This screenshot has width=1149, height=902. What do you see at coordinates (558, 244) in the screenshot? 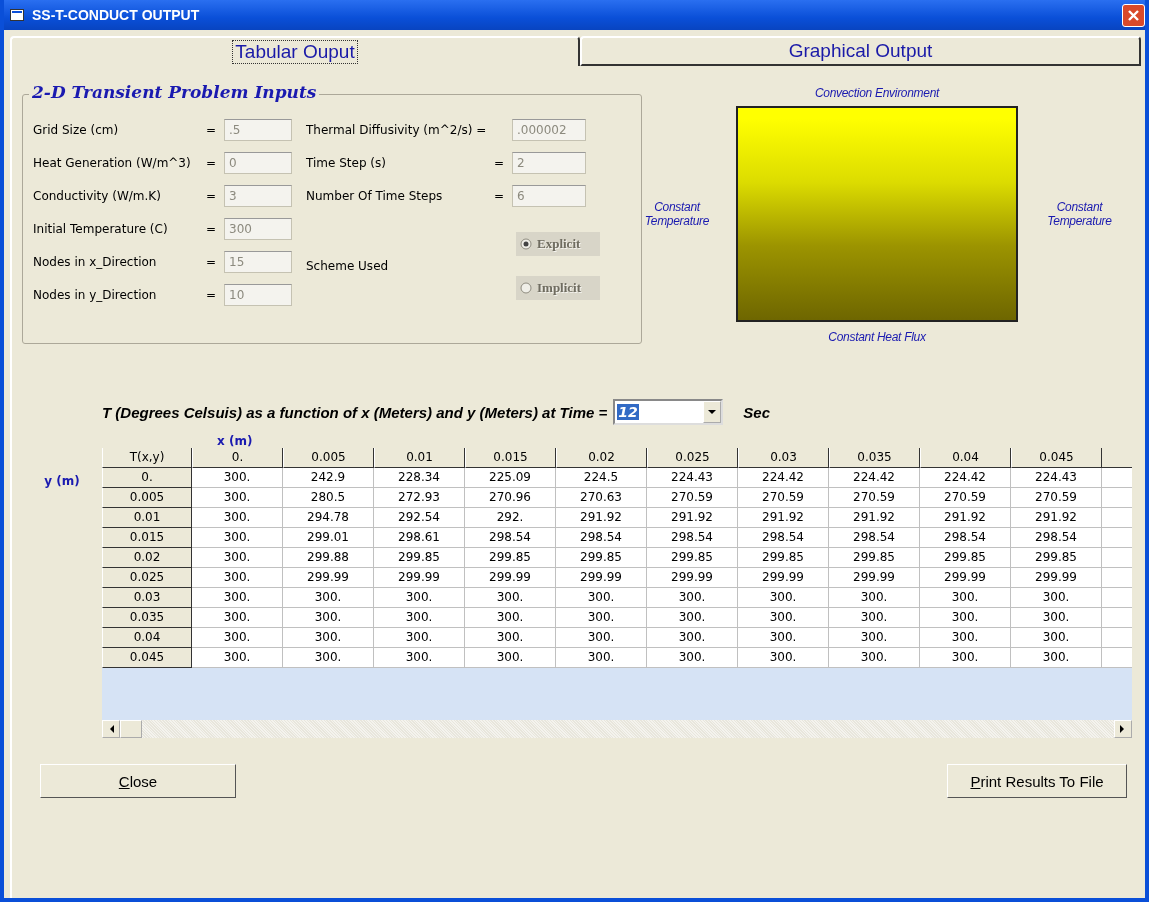
I see `radio-button: Explicit` at bounding box center [558, 244].